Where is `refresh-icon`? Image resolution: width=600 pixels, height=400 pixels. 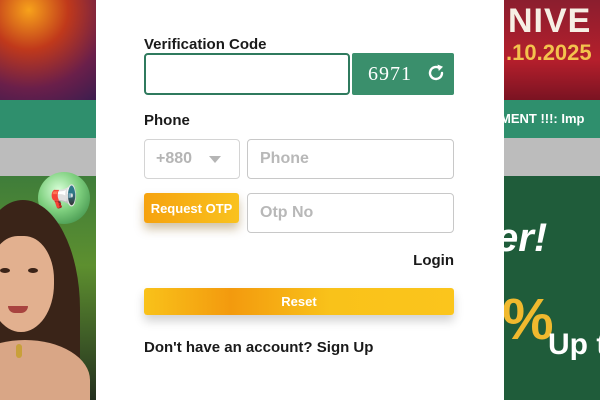 refresh-icon is located at coordinates (436, 73).